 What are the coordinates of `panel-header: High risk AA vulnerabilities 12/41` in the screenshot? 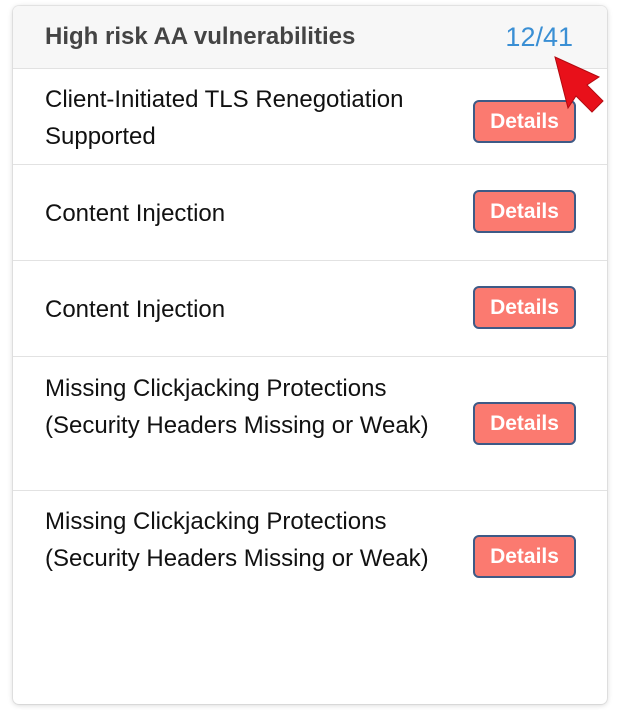 It's located at (310, 37).